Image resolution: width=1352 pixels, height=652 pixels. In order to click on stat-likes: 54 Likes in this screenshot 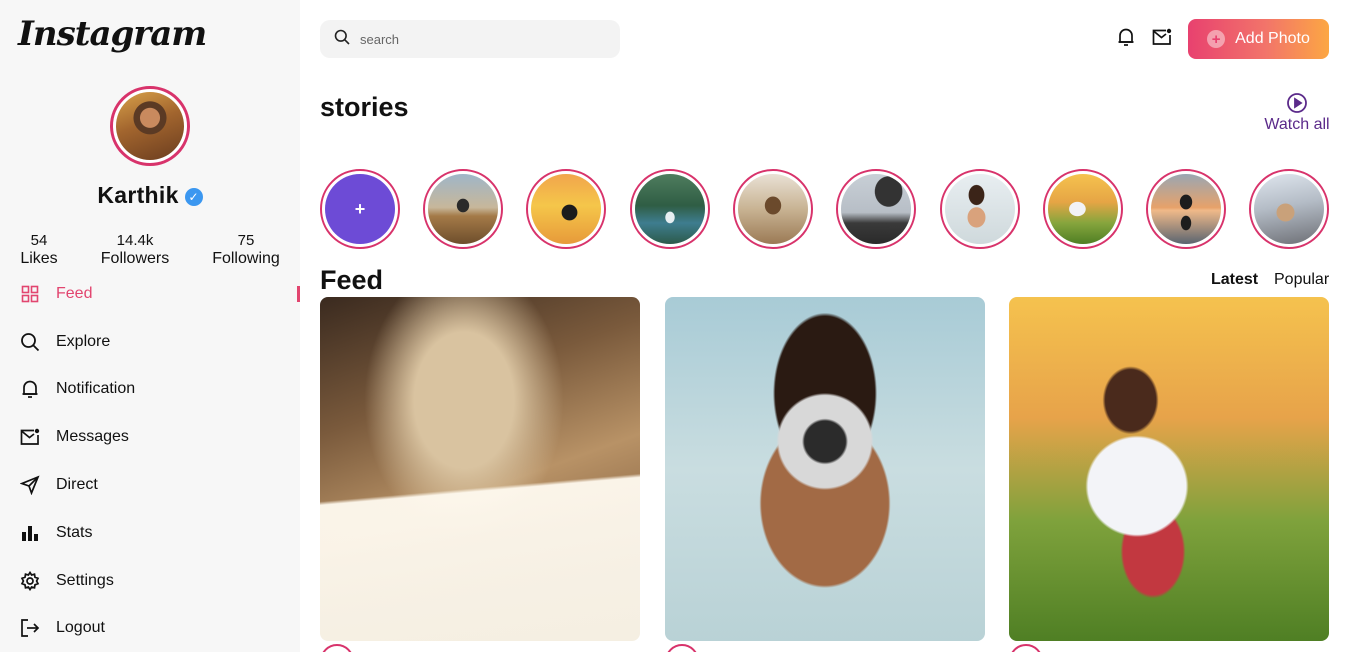, I will do `click(39, 250)`.